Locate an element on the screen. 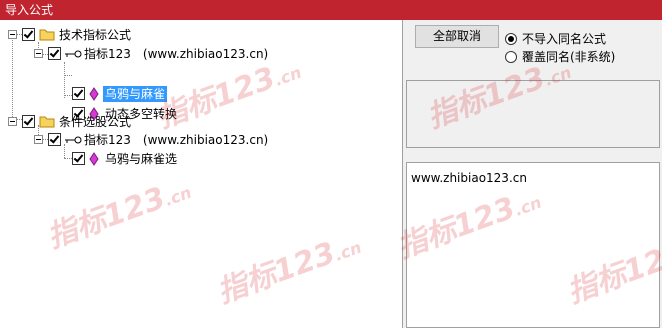 The height and width of the screenshot is (328, 662). tree-node-stock-screening: 条件选股公式 is located at coordinates (150, 122).